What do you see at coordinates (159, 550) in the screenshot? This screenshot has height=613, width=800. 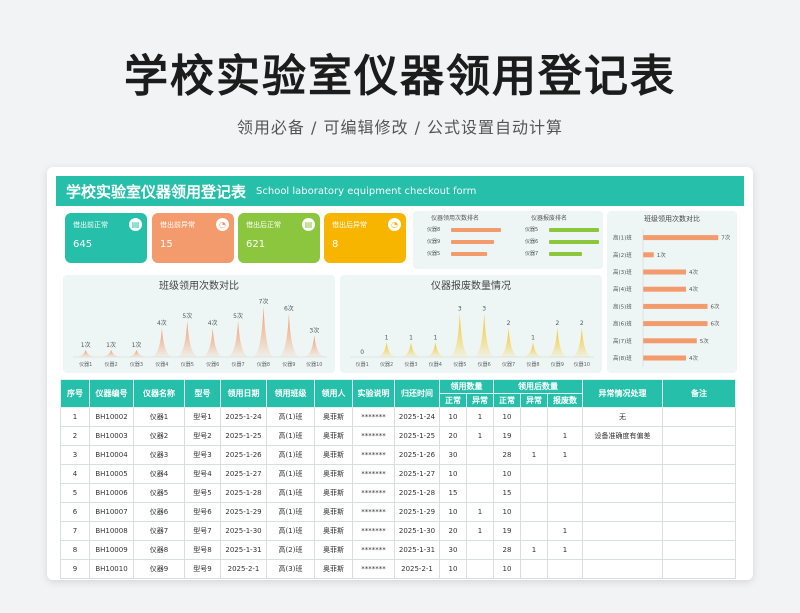 I see `table-cell: 仪器8` at bounding box center [159, 550].